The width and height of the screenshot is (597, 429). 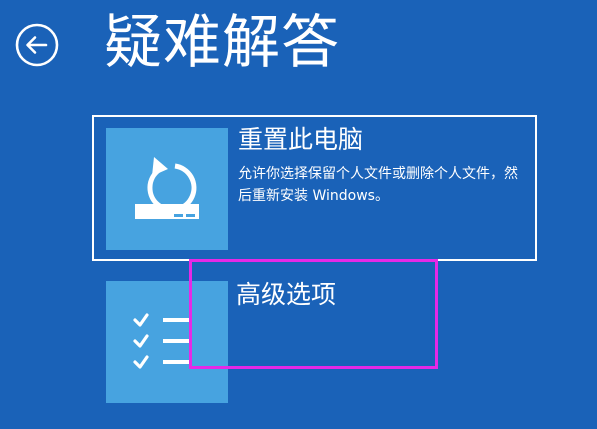 I want to click on reset-pc-description: 允许你选择保留个人文件或删除个人文件，然后重新安装 Windows。, so click(x=378, y=185).